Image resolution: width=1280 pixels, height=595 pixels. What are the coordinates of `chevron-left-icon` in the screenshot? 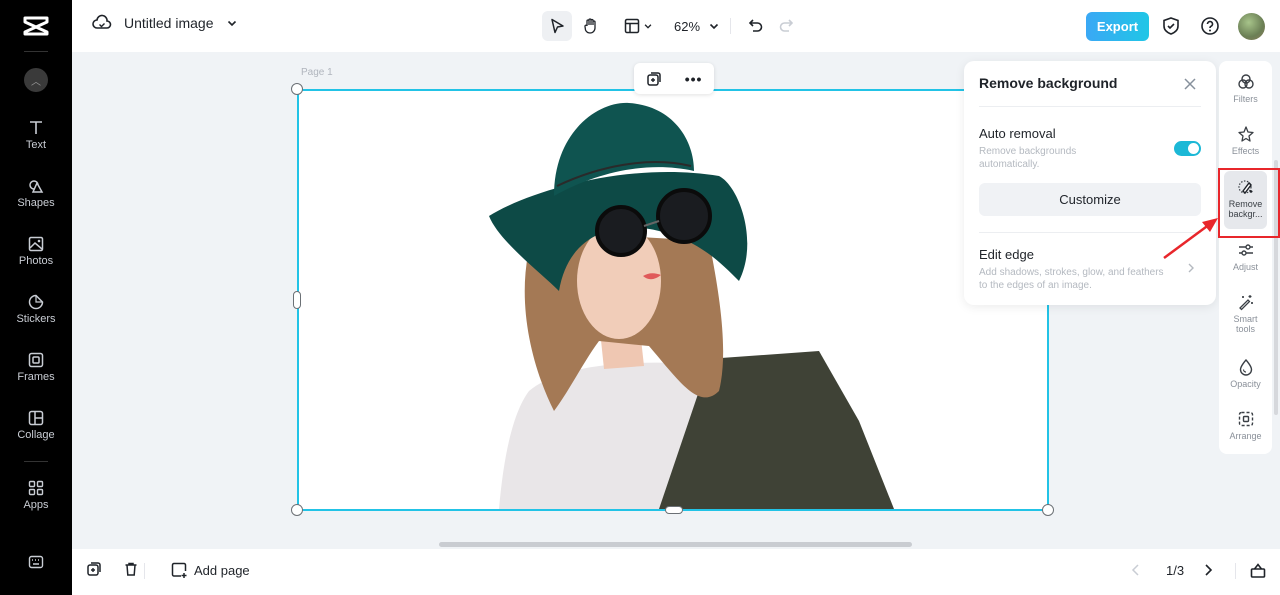 It's located at (1135, 570).